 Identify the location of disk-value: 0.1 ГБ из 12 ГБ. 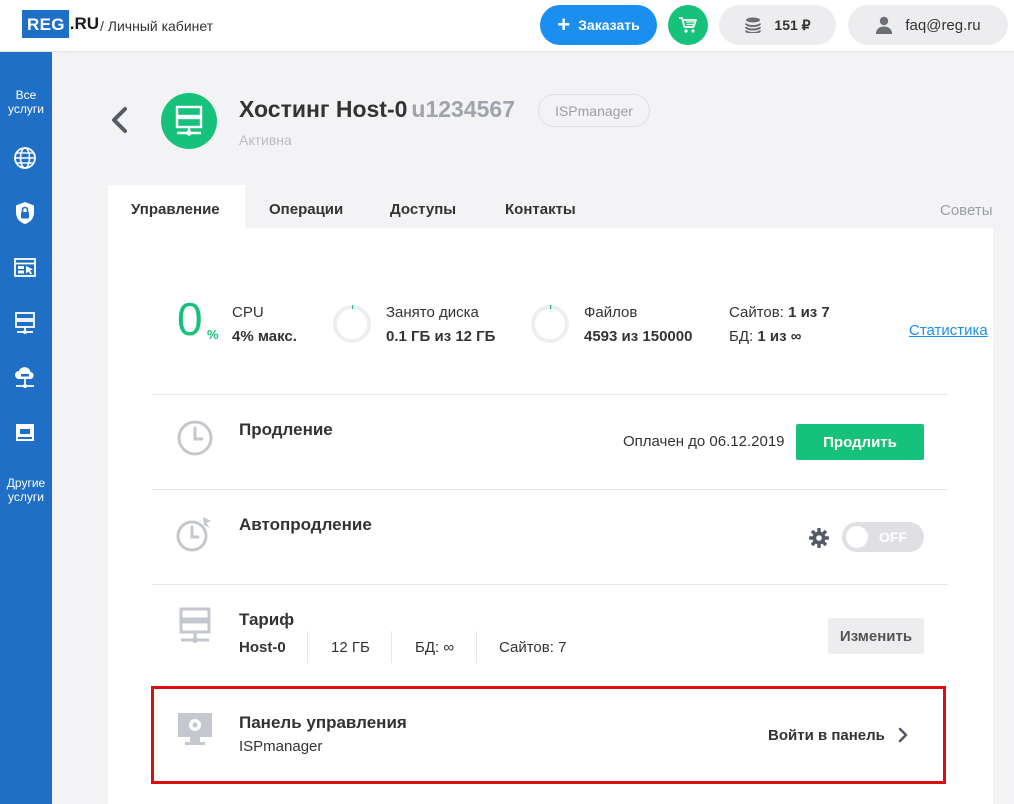
(441, 336).